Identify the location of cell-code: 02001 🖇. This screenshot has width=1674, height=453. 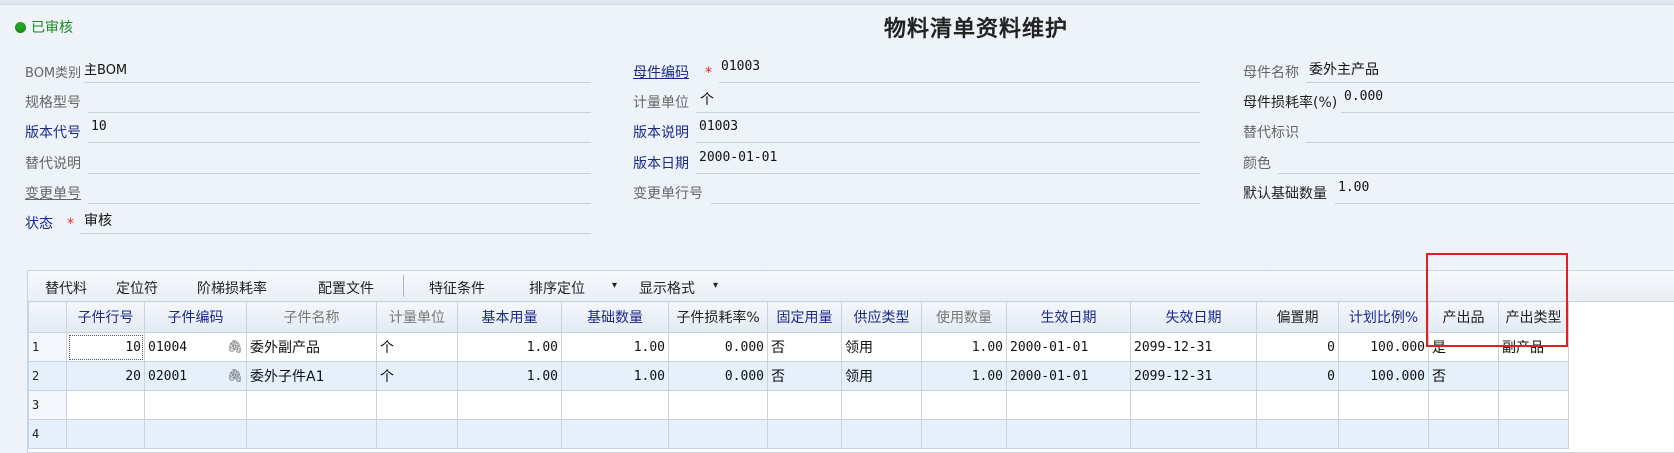
(195, 376).